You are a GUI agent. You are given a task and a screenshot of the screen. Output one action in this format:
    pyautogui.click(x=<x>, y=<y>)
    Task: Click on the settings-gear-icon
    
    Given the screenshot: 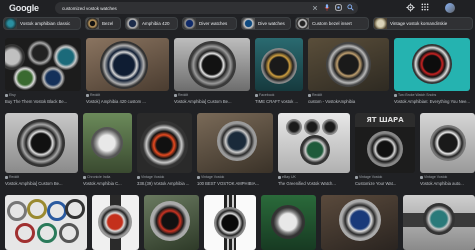 What is the action you would take?
    pyautogui.click(x=410, y=7)
    